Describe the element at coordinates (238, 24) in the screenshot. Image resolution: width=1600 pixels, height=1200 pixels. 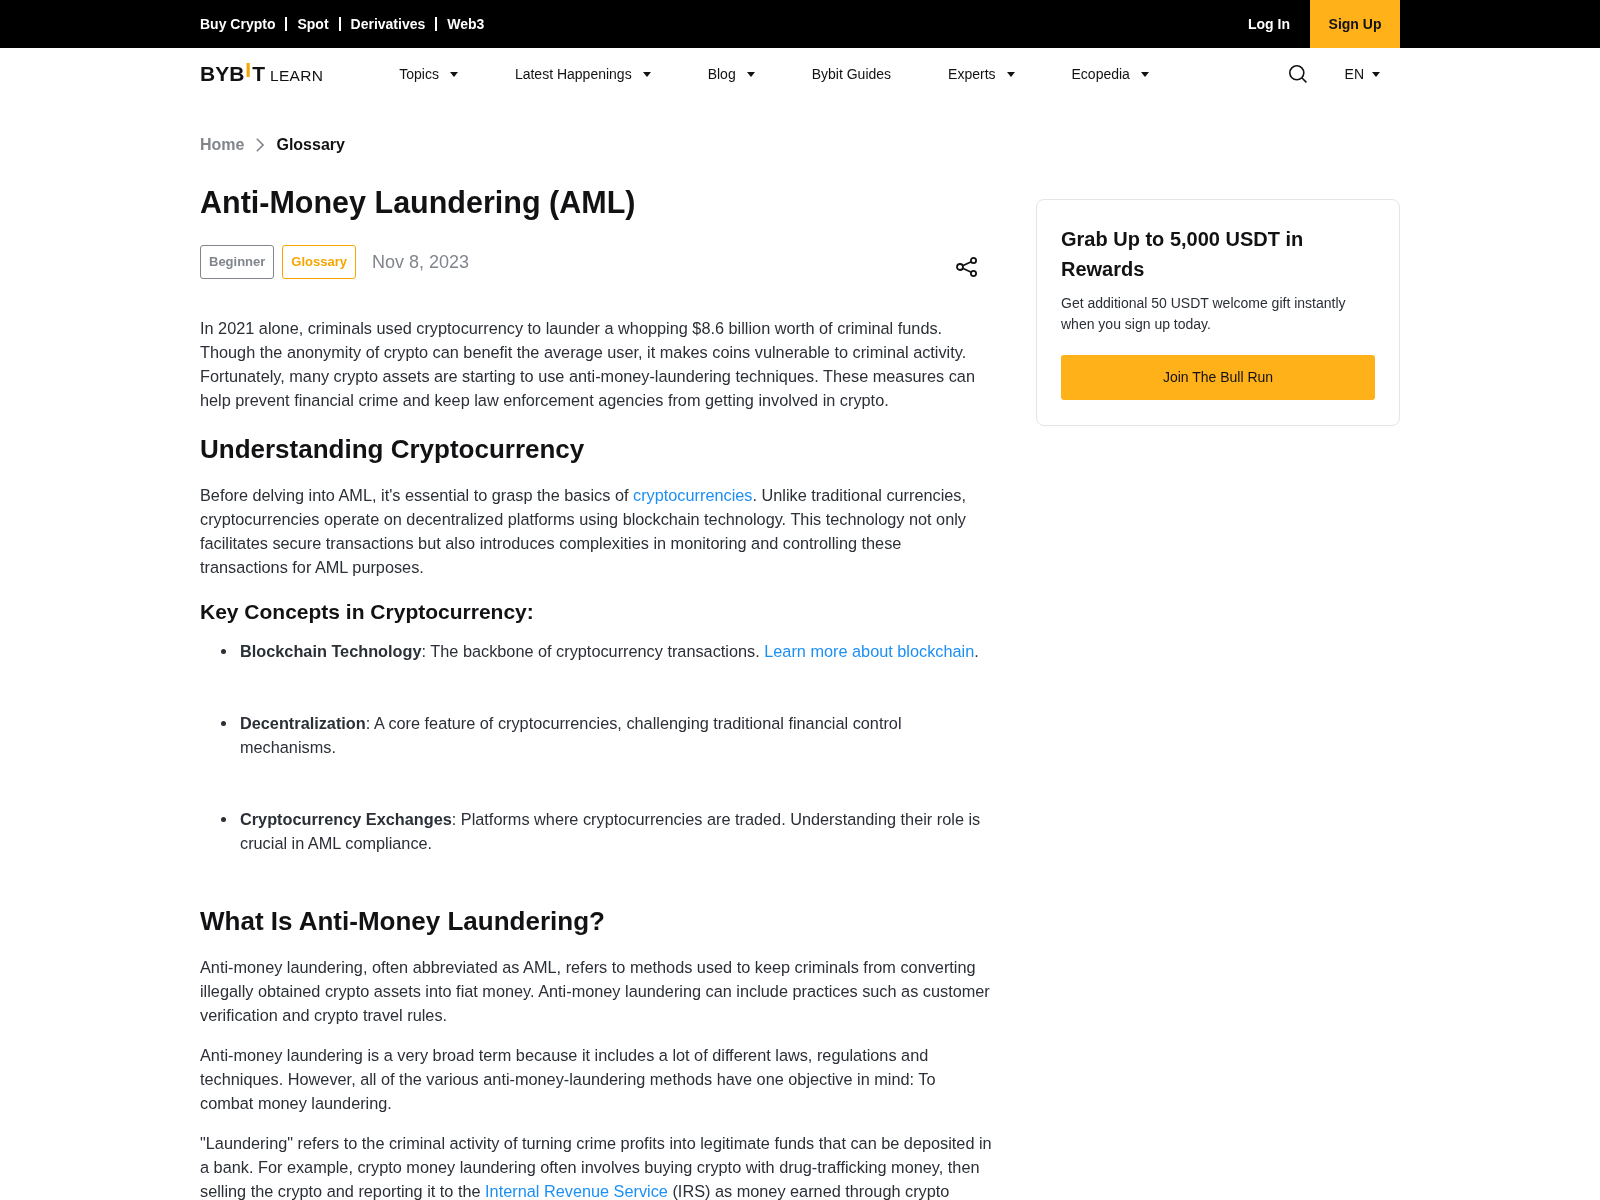
I see `top-nav-link: Buy Crypto` at that location.